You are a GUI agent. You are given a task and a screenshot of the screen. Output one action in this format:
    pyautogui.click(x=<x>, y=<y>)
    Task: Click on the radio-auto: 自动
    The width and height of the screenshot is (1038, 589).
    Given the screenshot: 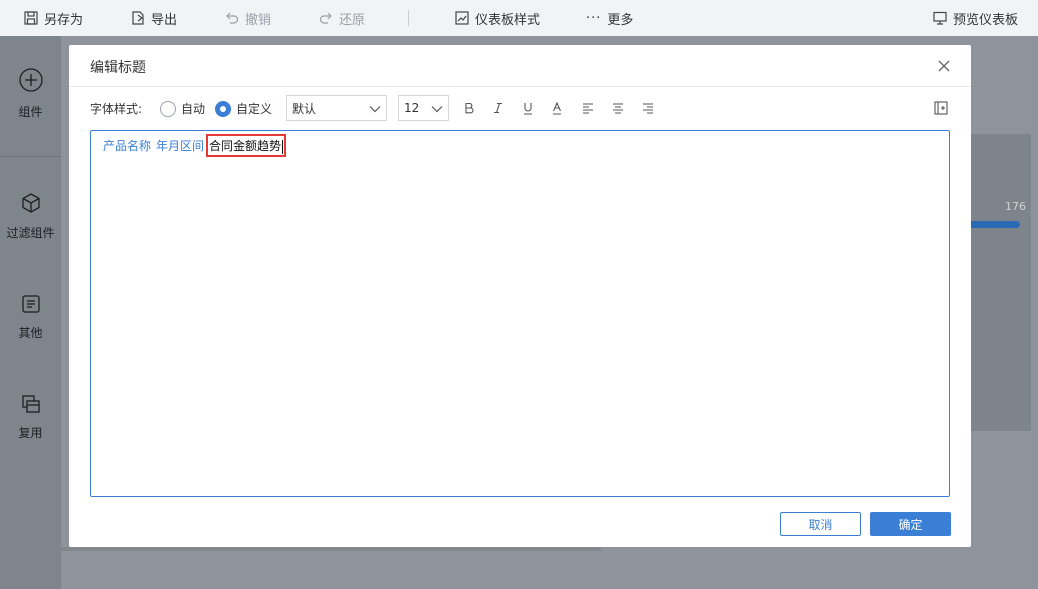 What is the action you would take?
    pyautogui.click(x=182, y=108)
    